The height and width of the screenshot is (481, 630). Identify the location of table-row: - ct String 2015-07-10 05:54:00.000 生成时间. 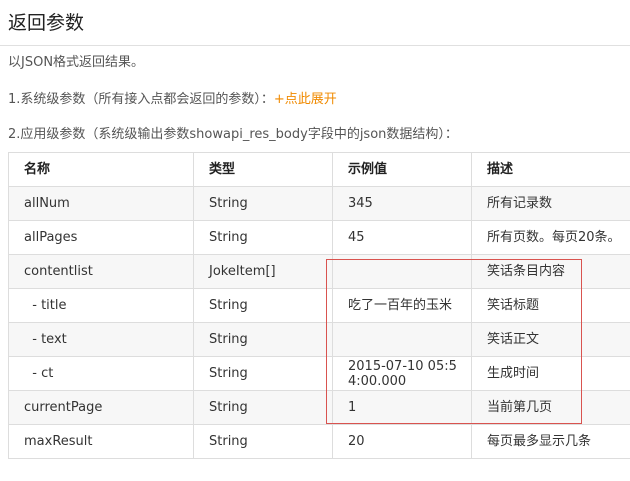
(319, 373).